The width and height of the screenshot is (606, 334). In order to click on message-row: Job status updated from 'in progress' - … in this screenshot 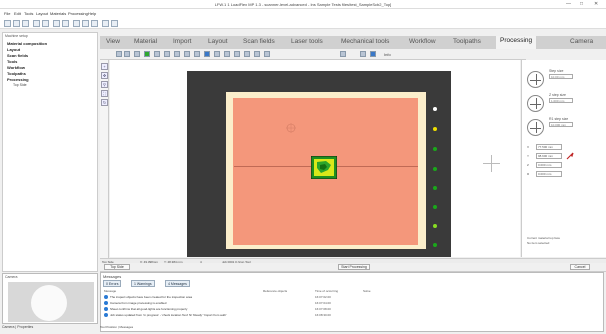, I will do `click(165, 315)`.